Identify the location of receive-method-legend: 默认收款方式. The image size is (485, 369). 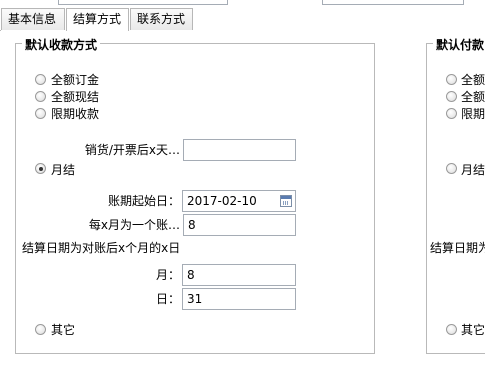
(61, 44).